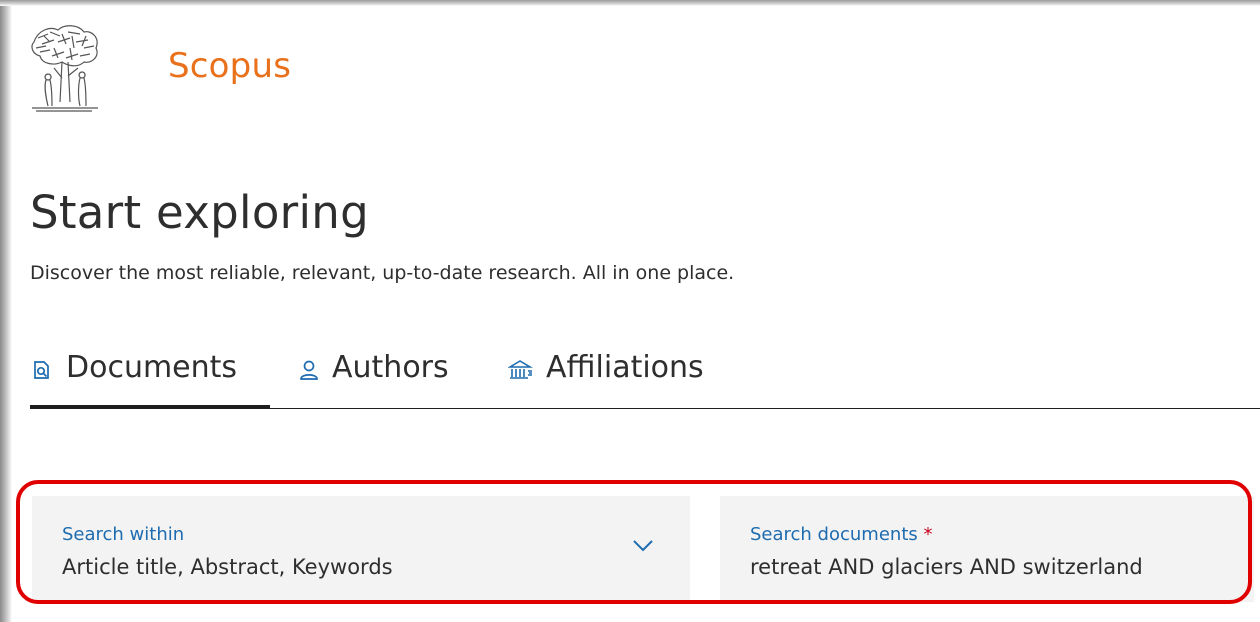  What do you see at coordinates (229, 66) in the screenshot?
I see `brand-name: Scopus` at bounding box center [229, 66].